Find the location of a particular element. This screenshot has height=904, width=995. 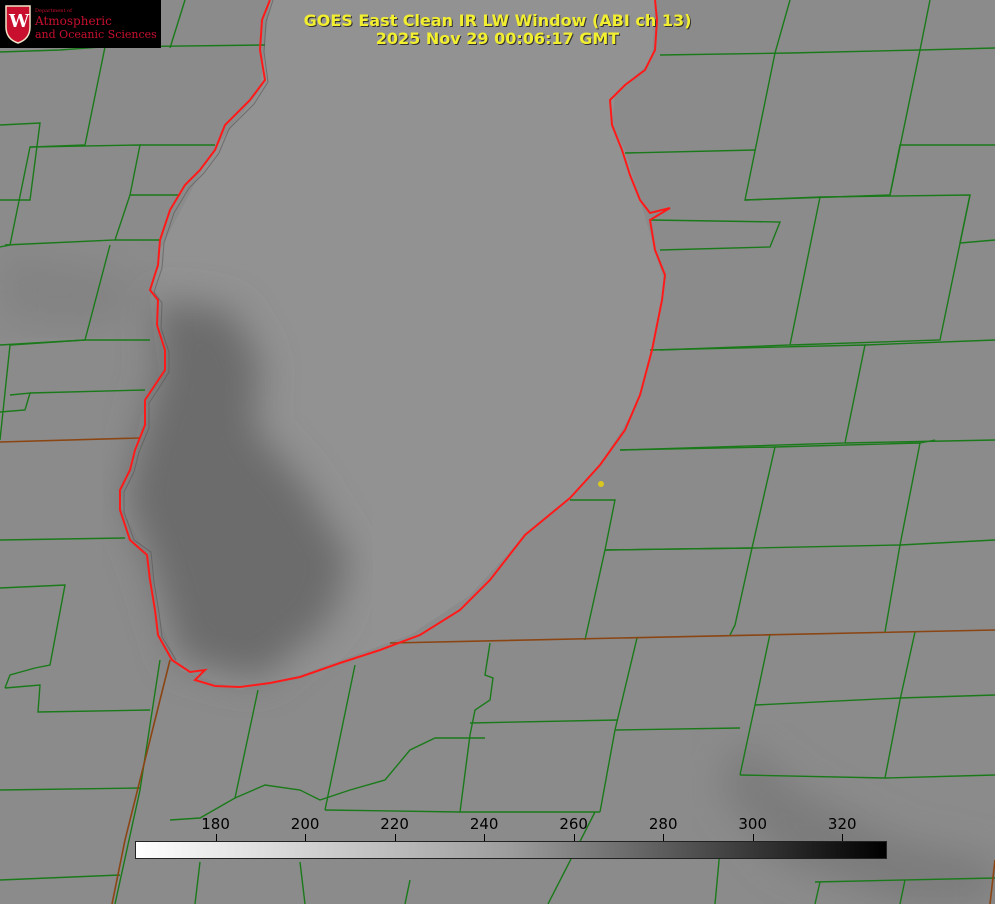

location-marker is located at coordinates (601, 484).